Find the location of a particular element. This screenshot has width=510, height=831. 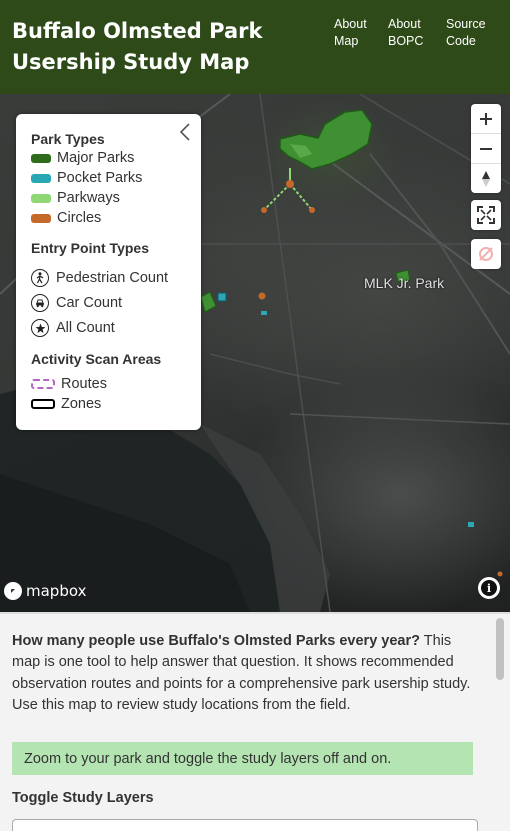

map-place-label: MLK Jr. Park is located at coordinates (404, 283).